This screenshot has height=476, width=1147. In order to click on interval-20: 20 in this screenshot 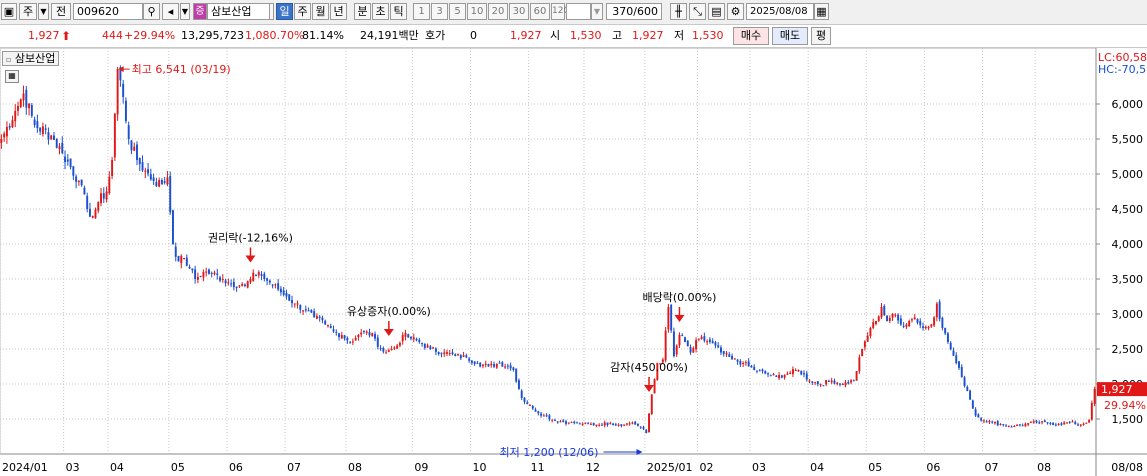, I will do `click(498, 11)`.